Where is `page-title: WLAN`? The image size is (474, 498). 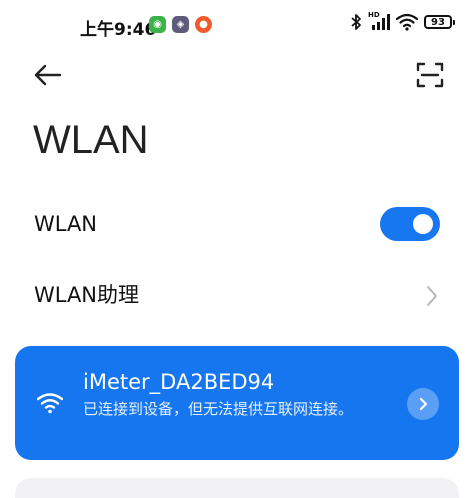
page-title: WLAN is located at coordinates (91, 140).